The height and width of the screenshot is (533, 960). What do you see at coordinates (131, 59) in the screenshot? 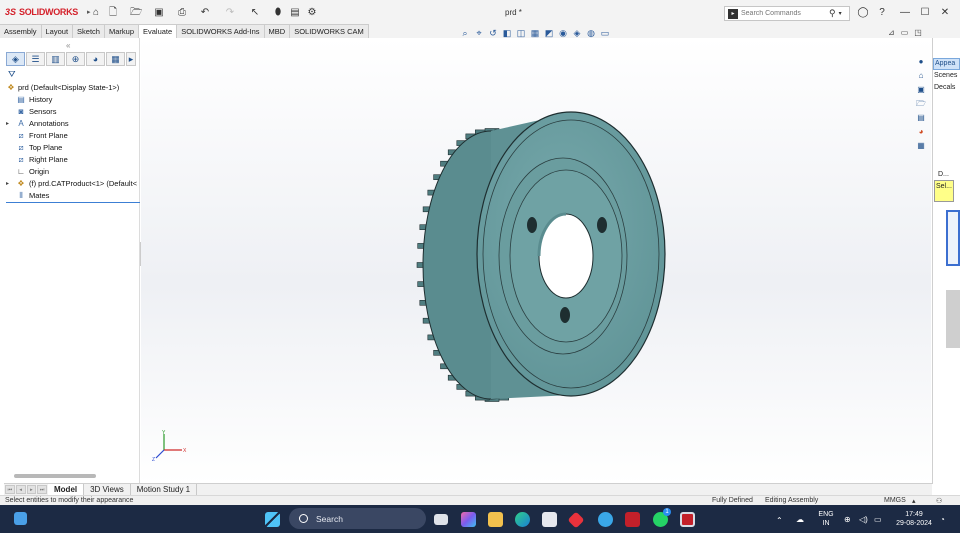
I see `tabs-scroll-icon: ▸` at bounding box center [131, 59].